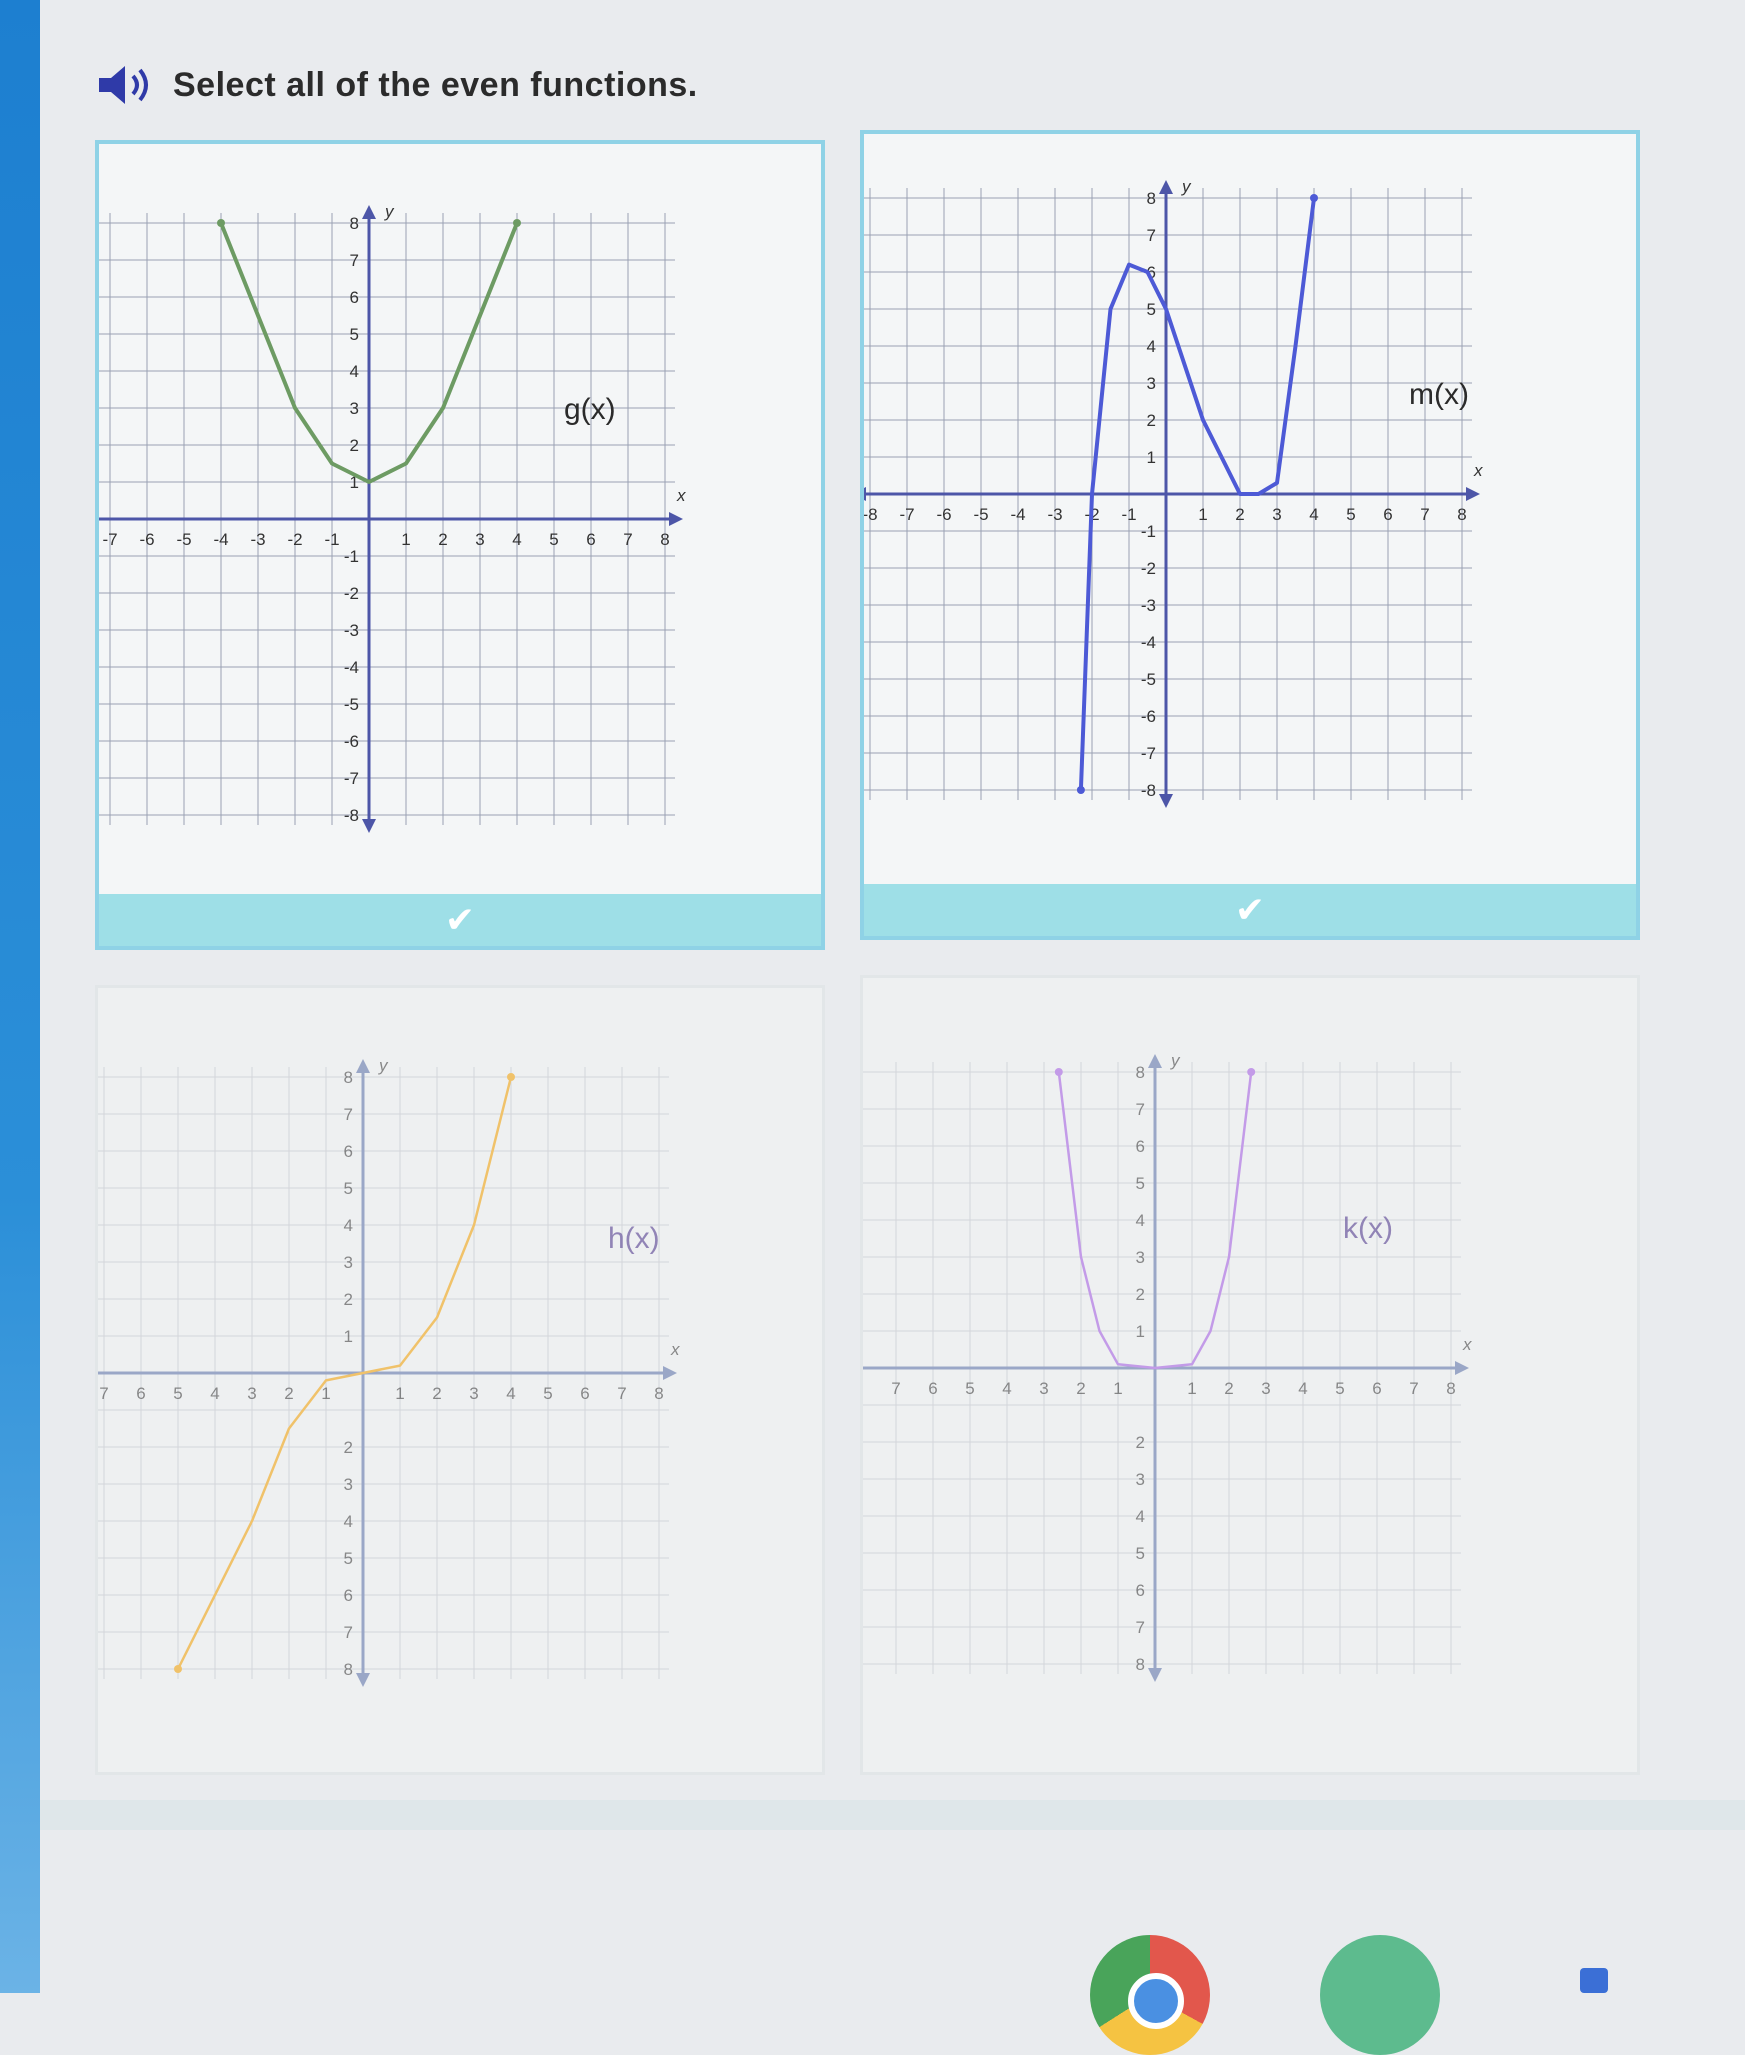 This screenshot has width=1745, height=2055. I want to click on function-label: h(x), so click(634, 1238).